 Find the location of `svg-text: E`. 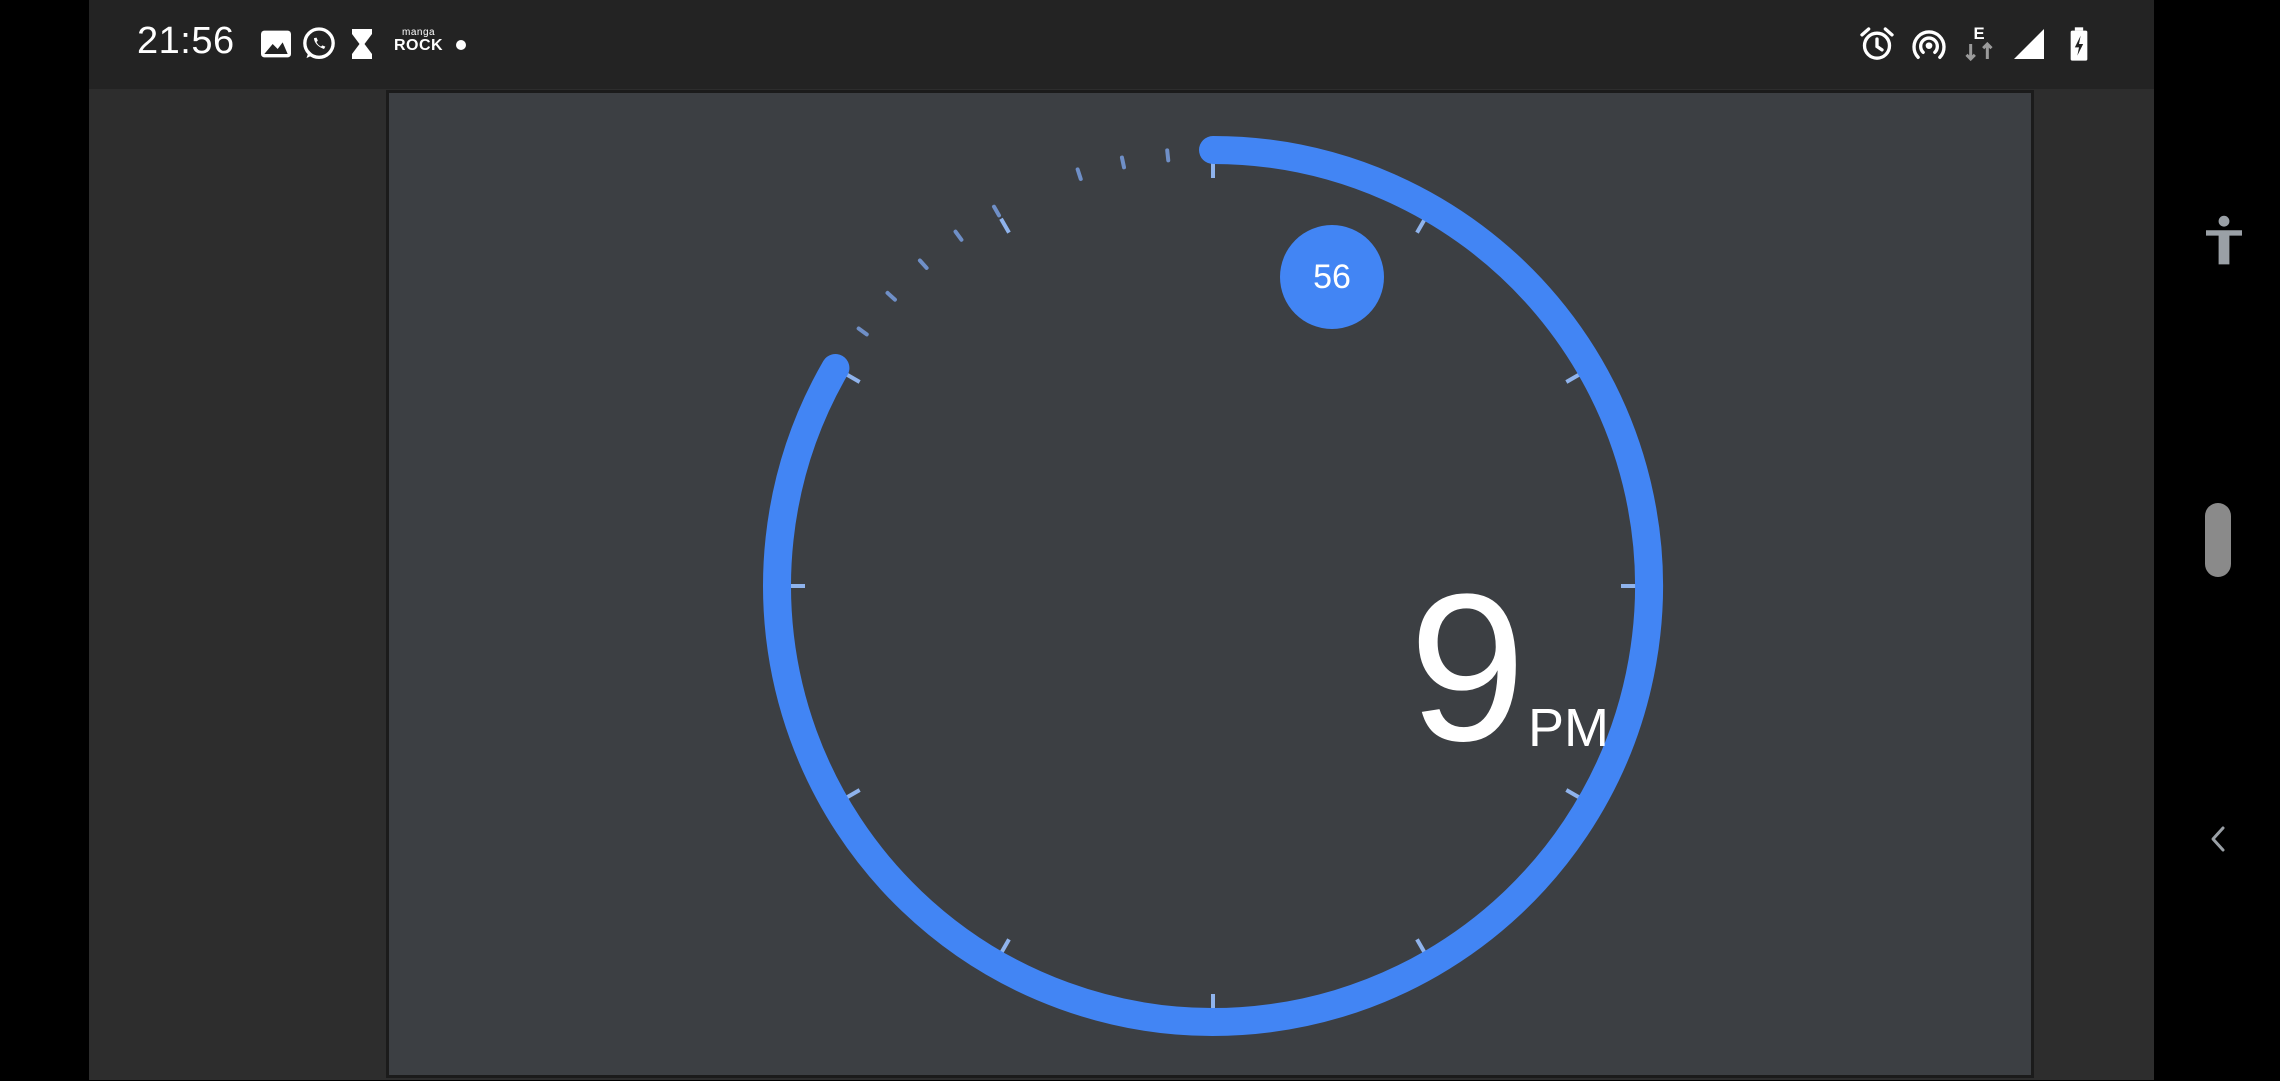

svg-text: E is located at coordinates (1978, 33).